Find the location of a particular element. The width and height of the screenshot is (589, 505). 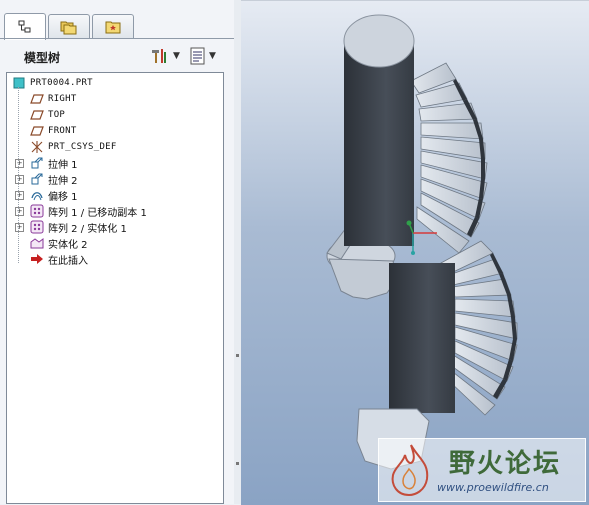

tree-item: + 拉伸 1 is located at coordinates (46, 163).